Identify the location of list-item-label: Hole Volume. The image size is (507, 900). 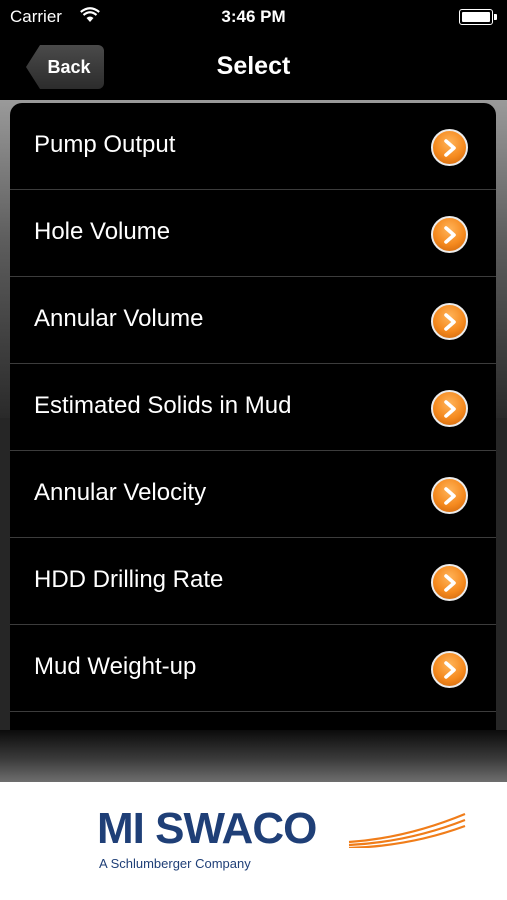
(102, 231).